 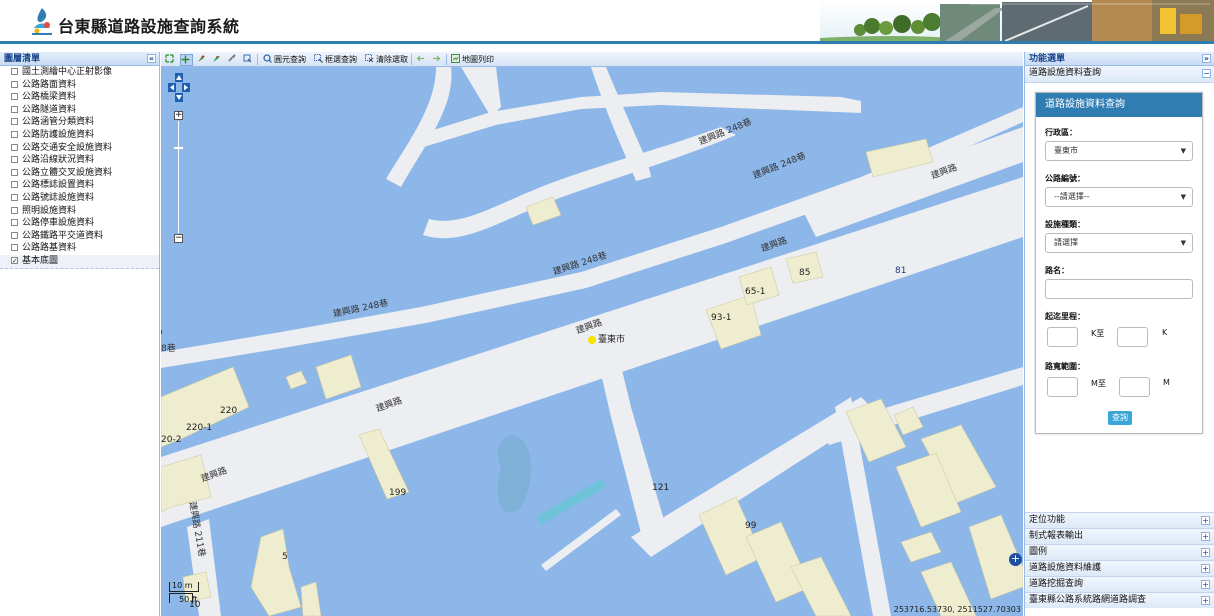 I want to click on layer-item: 公路交通安全設施資料, so click(x=79, y=148).